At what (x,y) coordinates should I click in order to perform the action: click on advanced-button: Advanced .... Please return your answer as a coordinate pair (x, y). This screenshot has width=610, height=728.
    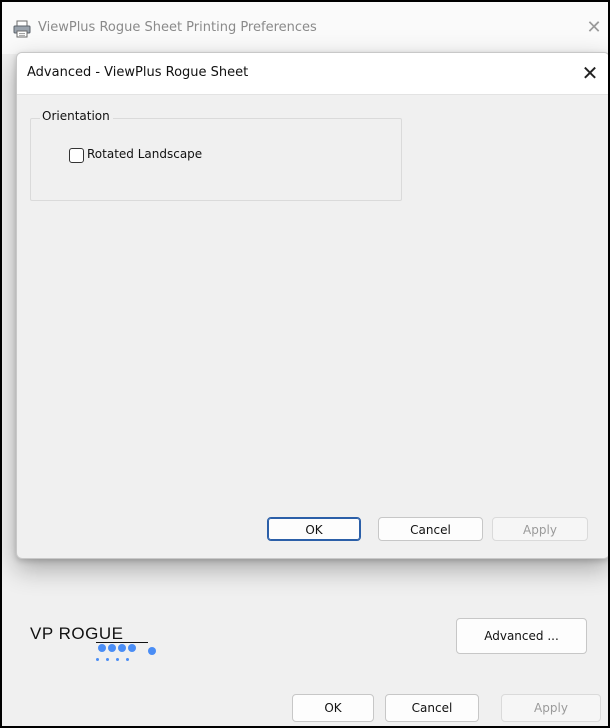
    Looking at the image, I should click on (521, 636).